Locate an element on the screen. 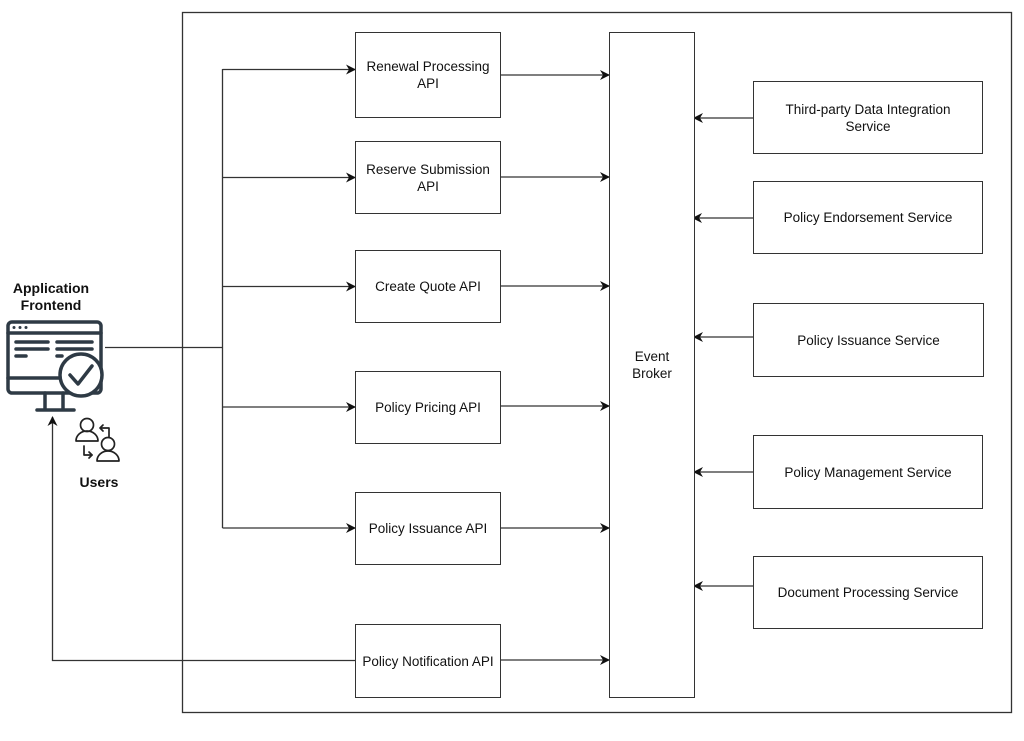  service-label: Document Processing Service is located at coordinates (868, 592).